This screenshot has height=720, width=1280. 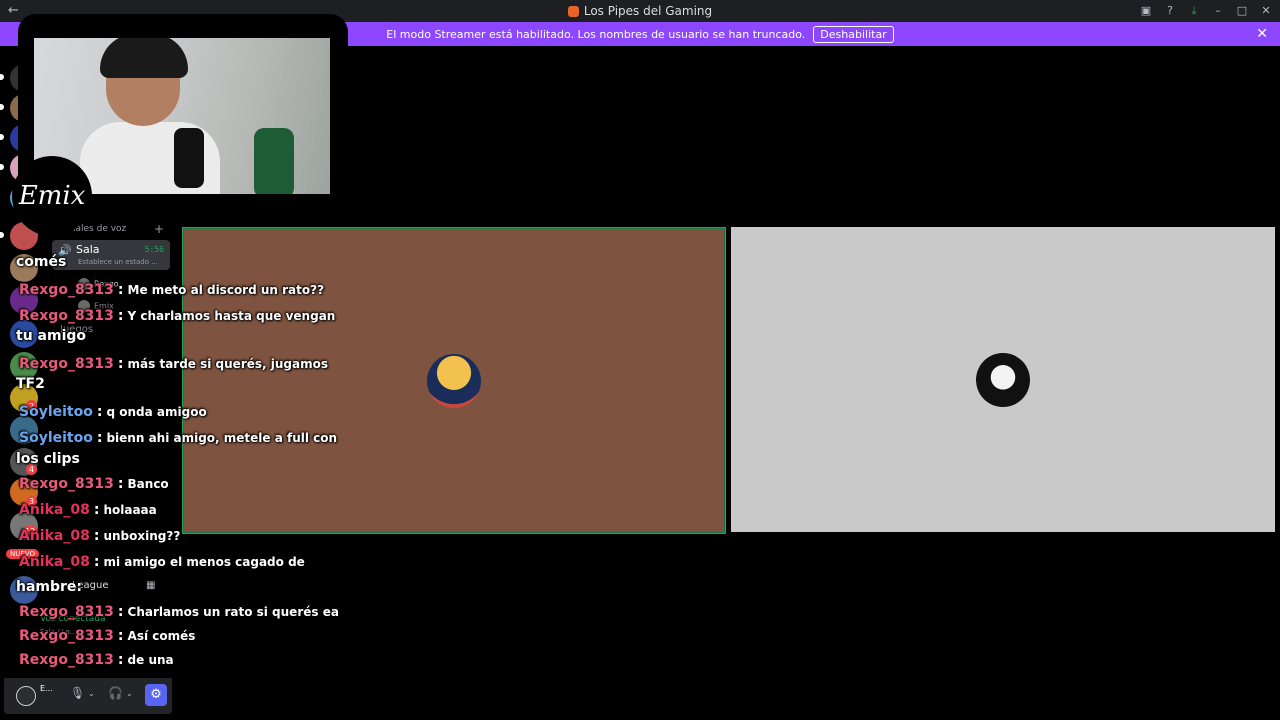 What do you see at coordinates (113, 412) in the screenshot?
I see `chat-message: Soyleitoo: q onda amigoo` at bounding box center [113, 412].